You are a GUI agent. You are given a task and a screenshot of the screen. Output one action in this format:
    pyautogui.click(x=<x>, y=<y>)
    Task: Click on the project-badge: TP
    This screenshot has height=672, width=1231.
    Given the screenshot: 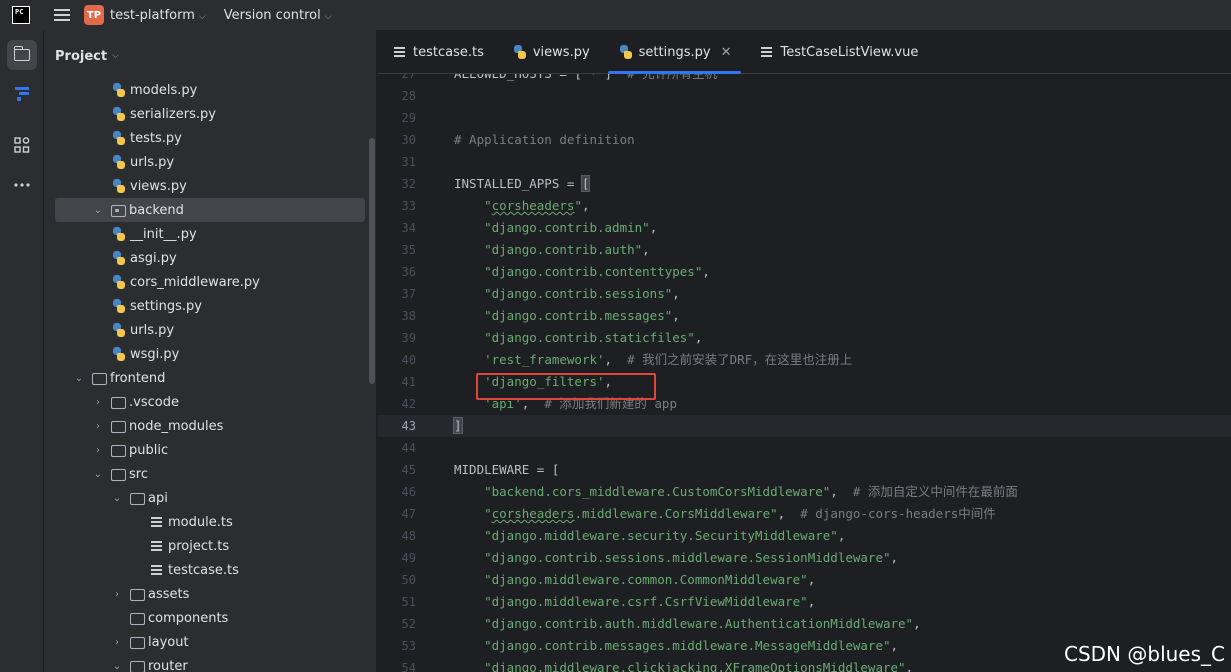 What is the action you would take?
    pyautogui.click(x=94, y=15)
    